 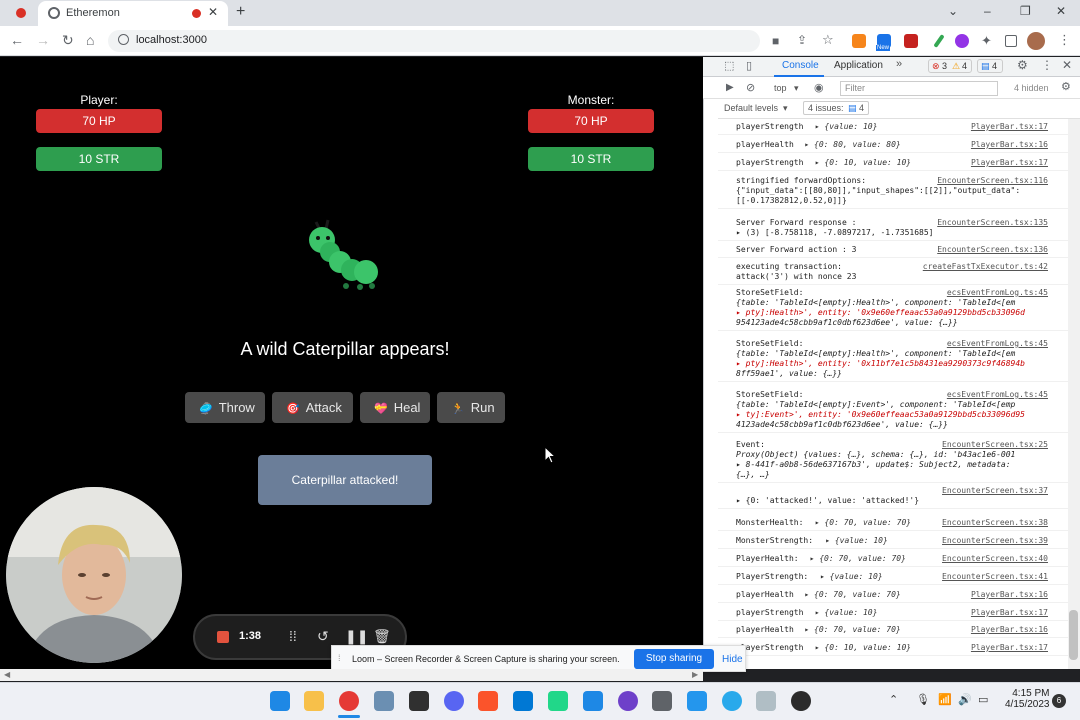 What do you see at coordinates (434, 41) in the screenshot?
I see `address-bar: localhost:3000` at bounding box center [434, 41].